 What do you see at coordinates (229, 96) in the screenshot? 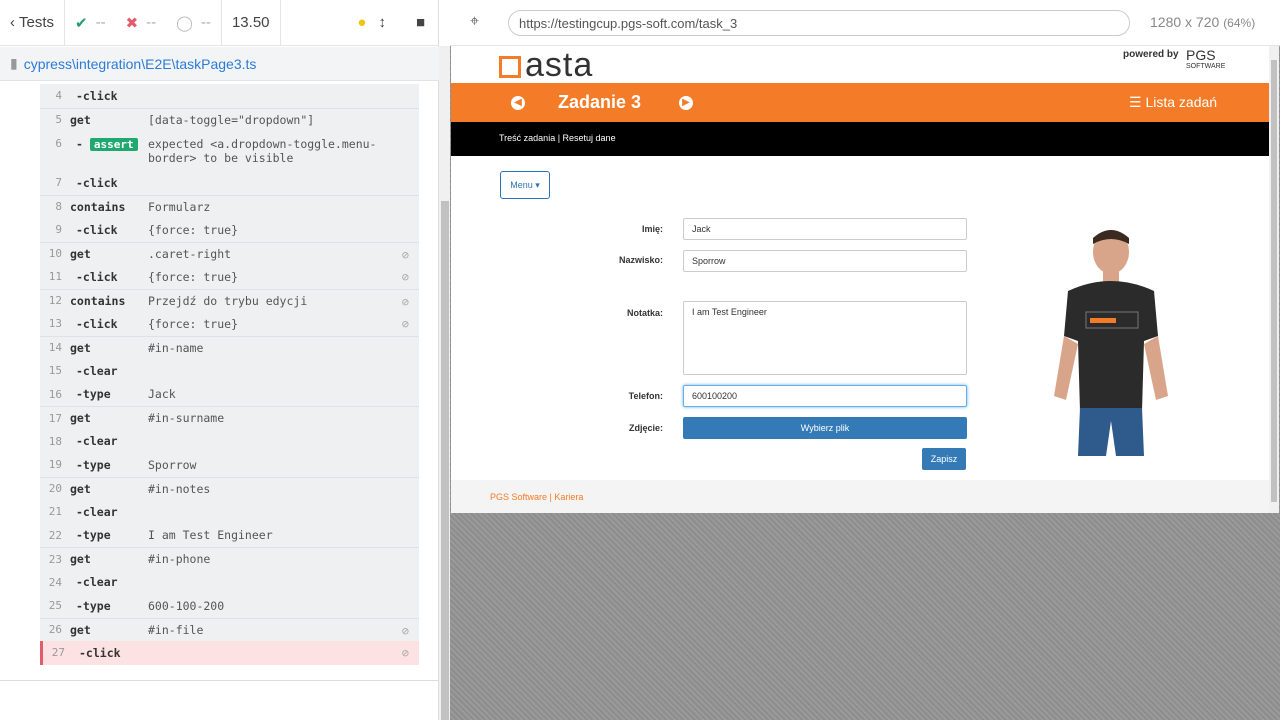
I see `command-row: 4 -click` at bounding box center [229, 96].